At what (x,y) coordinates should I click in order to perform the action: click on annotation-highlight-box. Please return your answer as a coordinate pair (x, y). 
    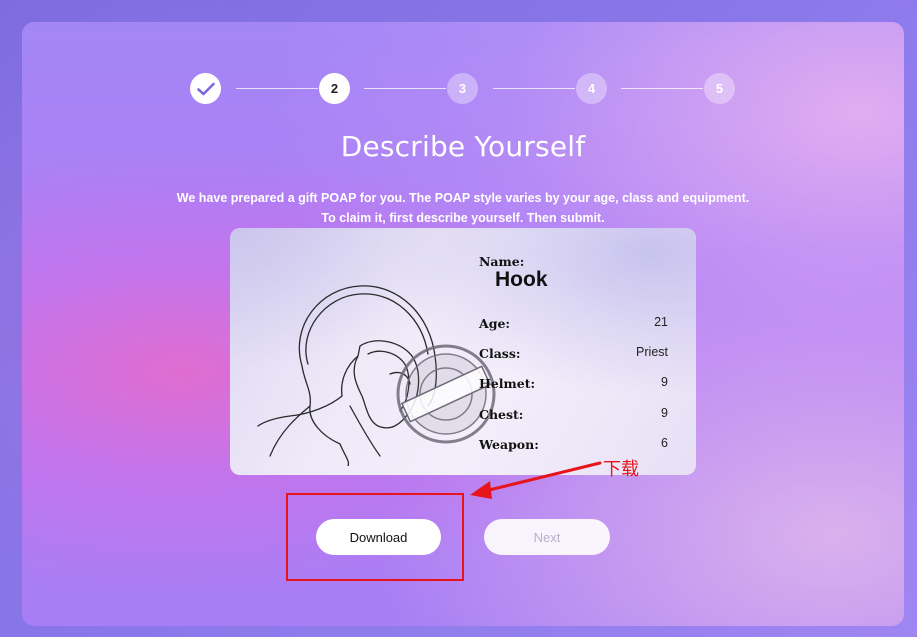
    Looking at the image, I should click on (375, 537).